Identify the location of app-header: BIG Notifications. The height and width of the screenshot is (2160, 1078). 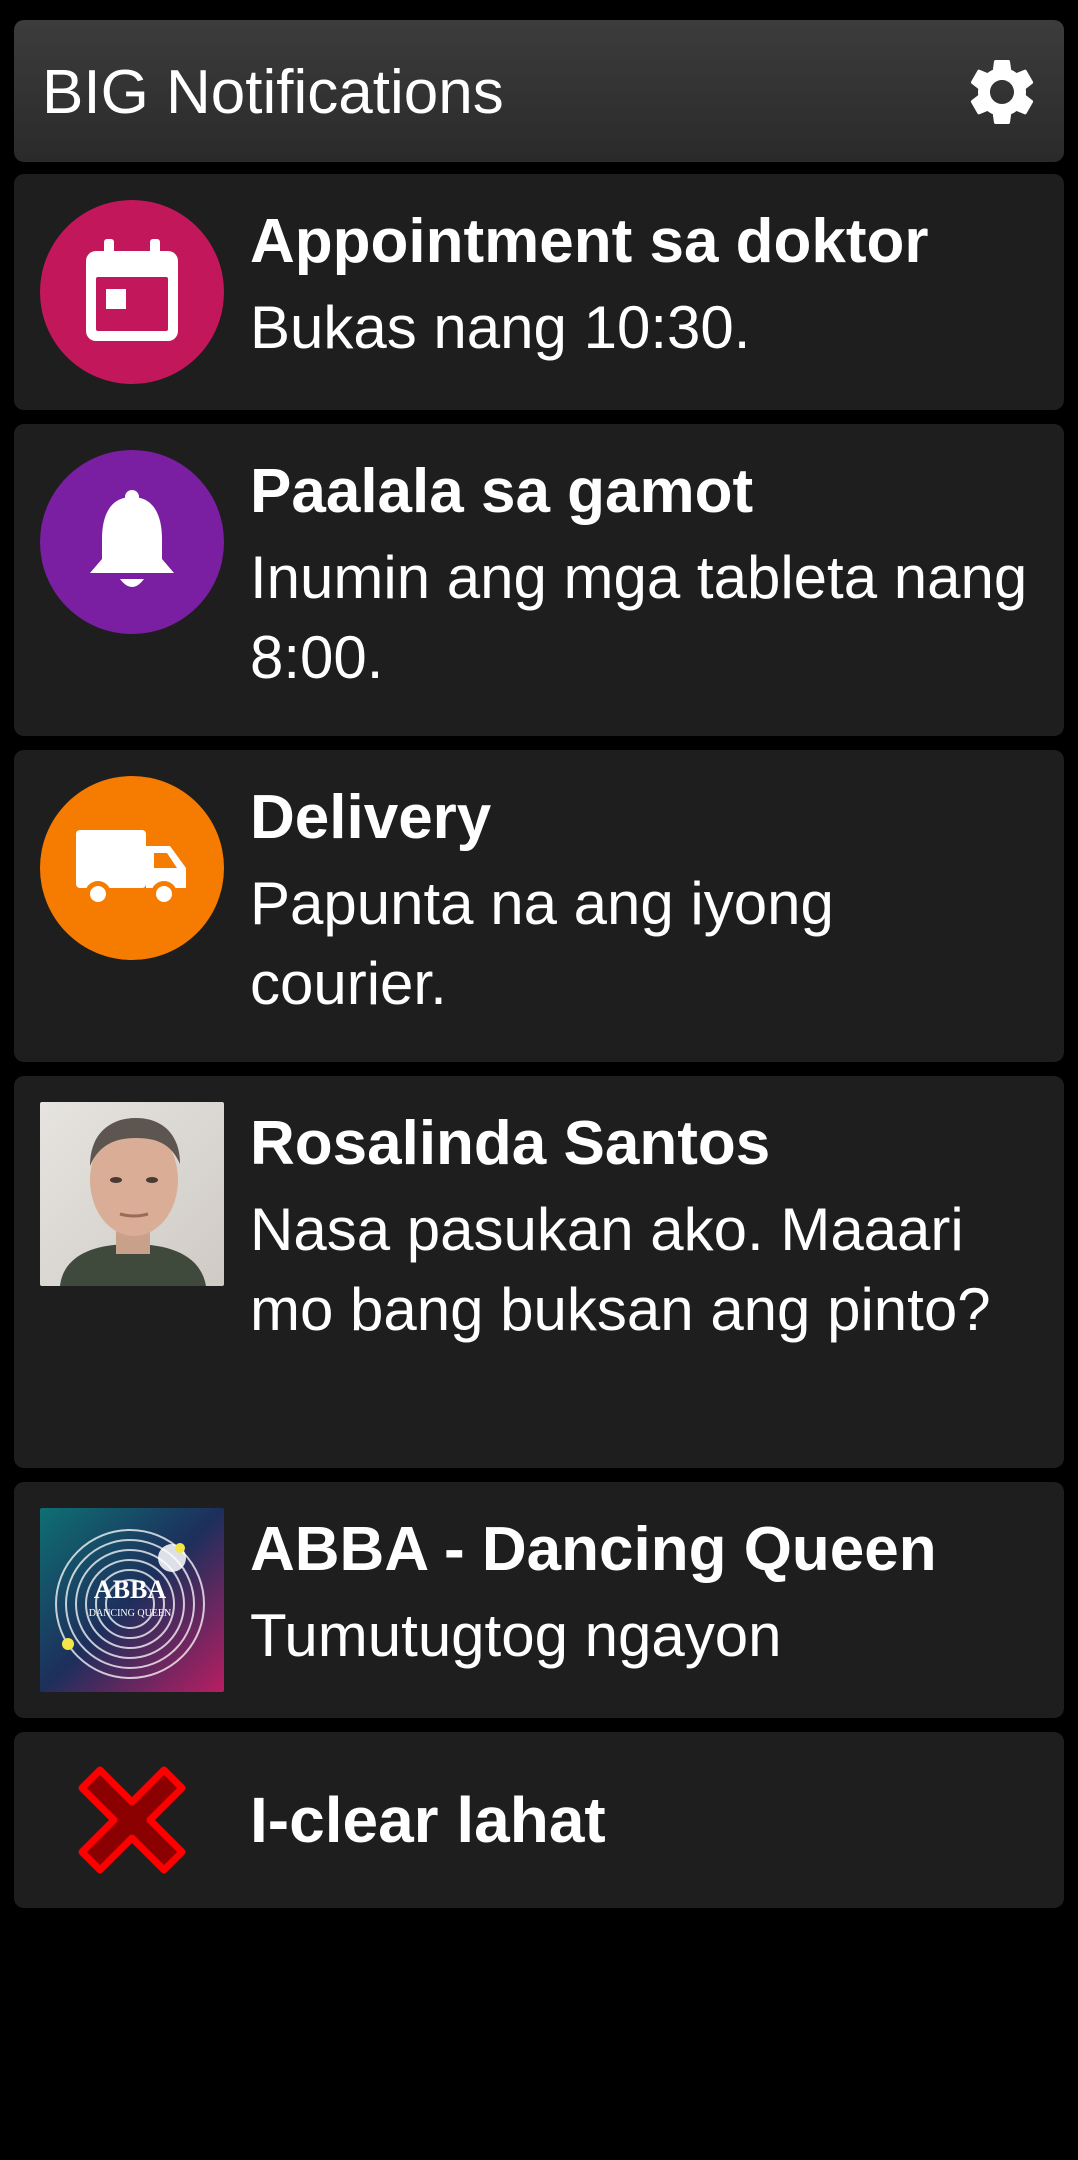
(539, 91).